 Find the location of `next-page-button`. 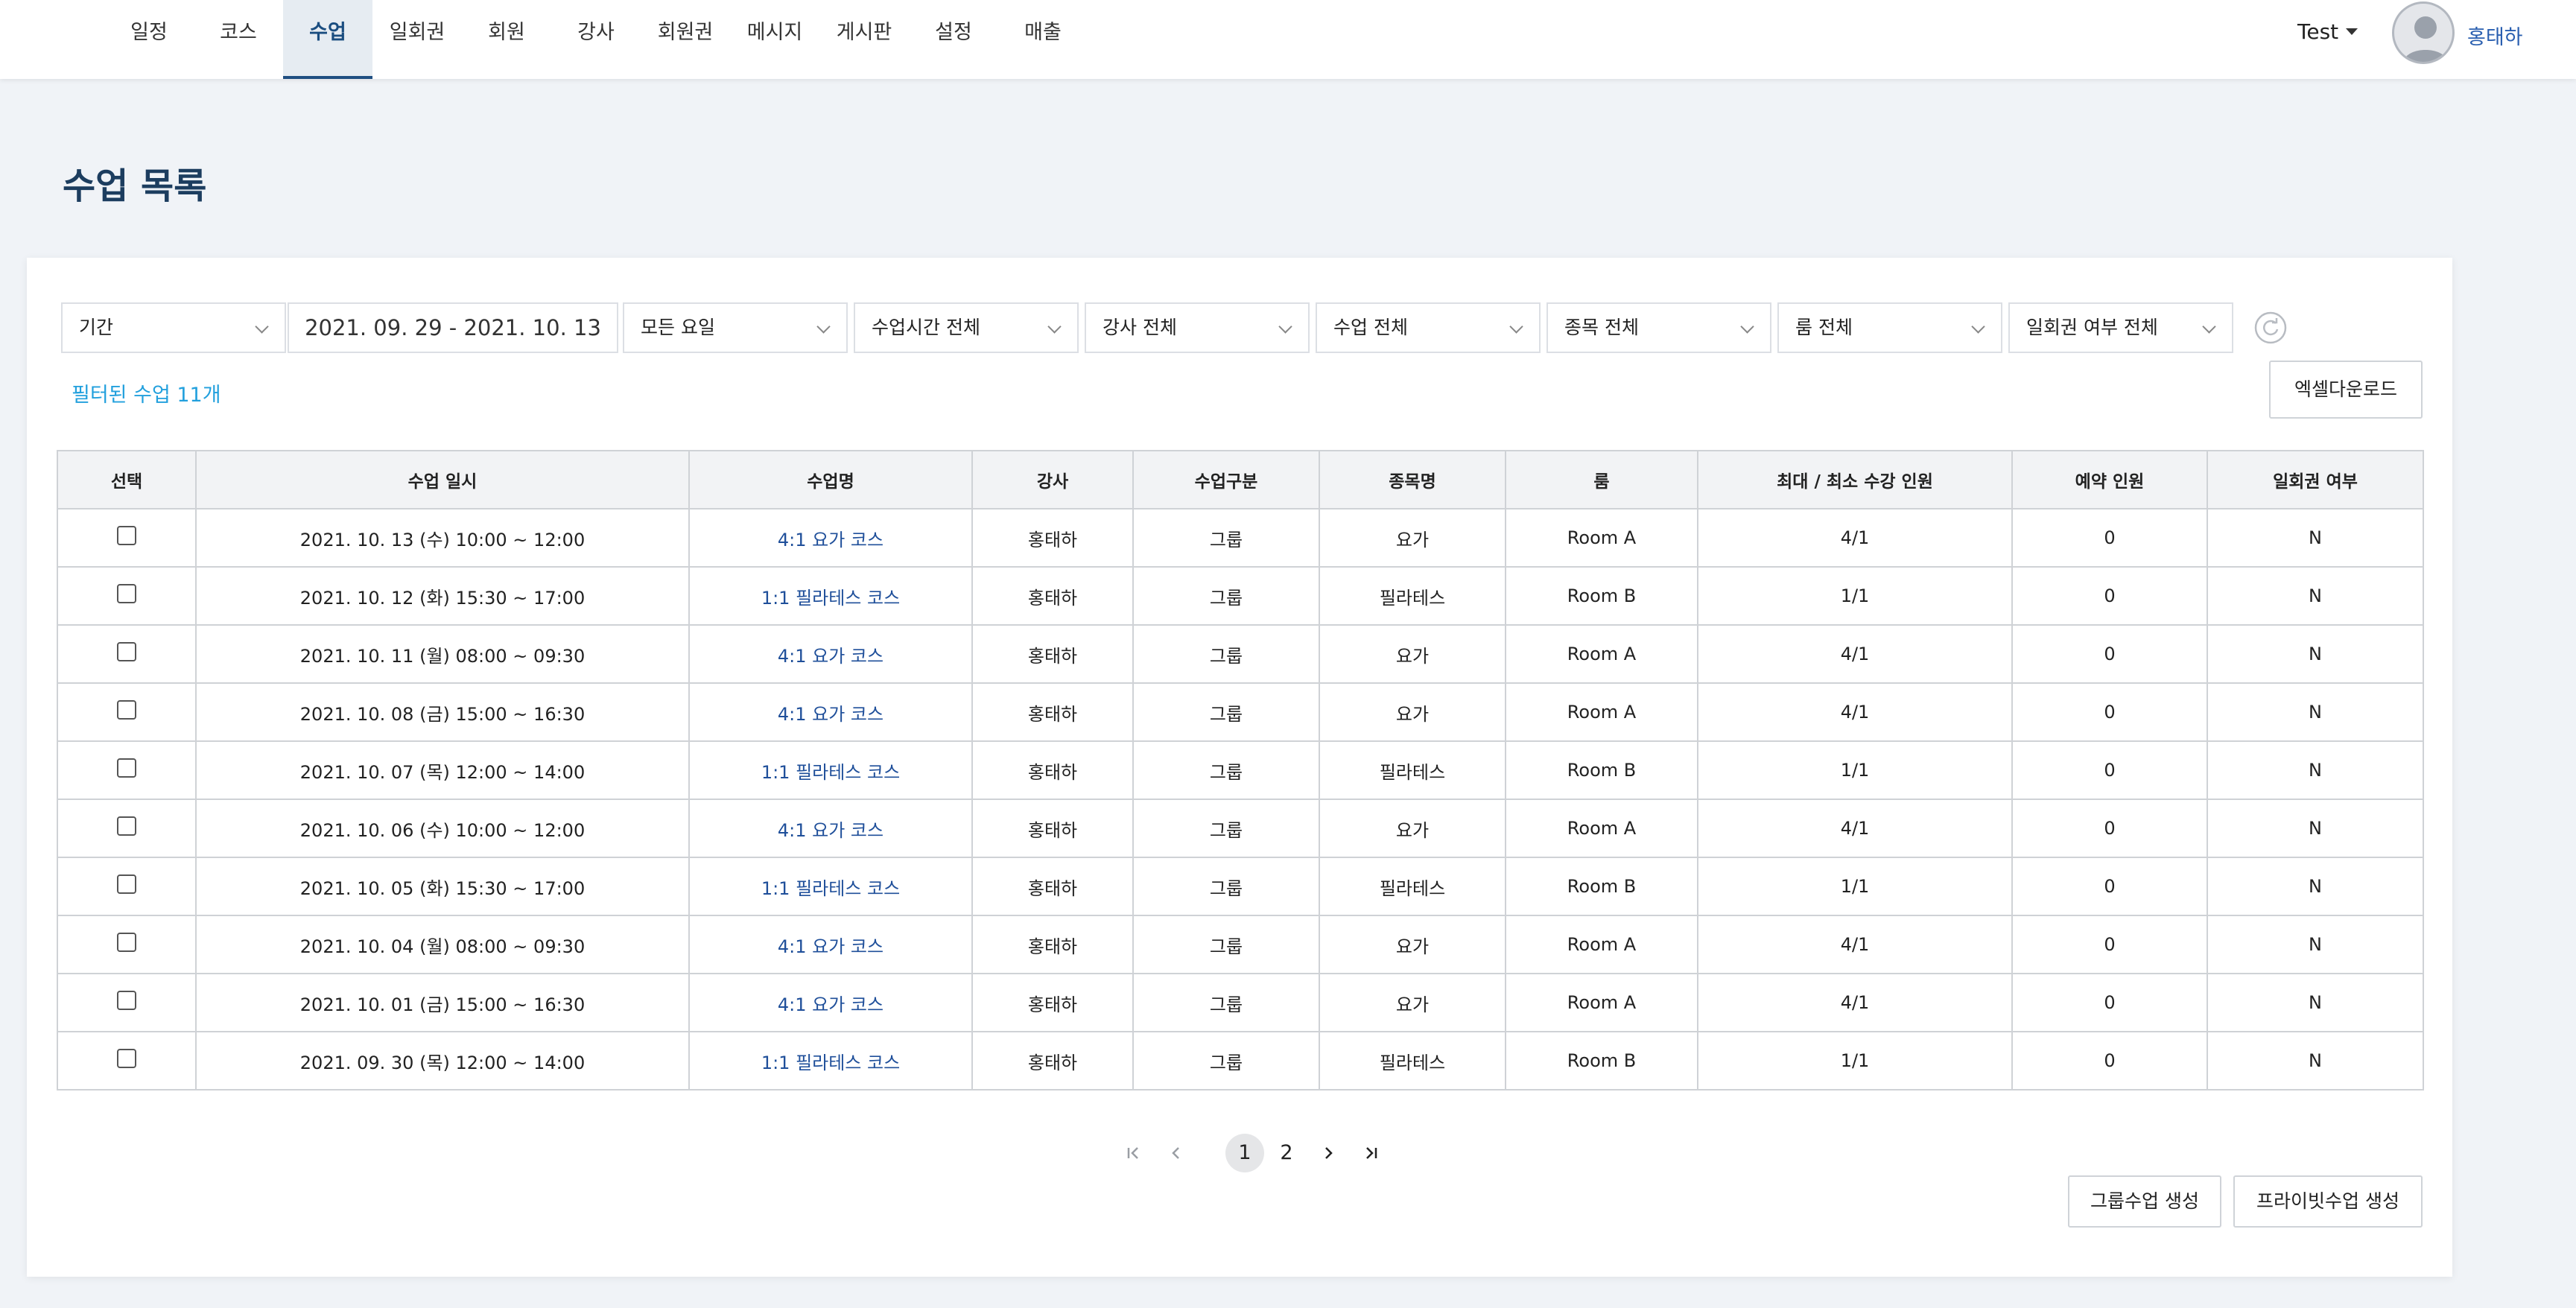

next-page-button is located at coordinates (1329, 1153).